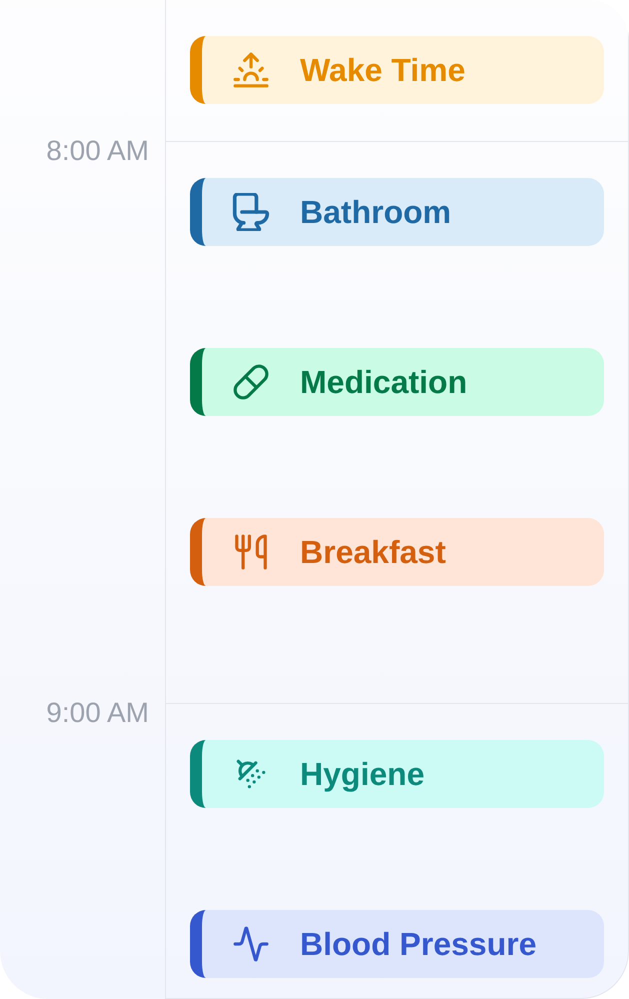 The image size is (629, 999). I want to click on pill-icon, so click(251, 382).